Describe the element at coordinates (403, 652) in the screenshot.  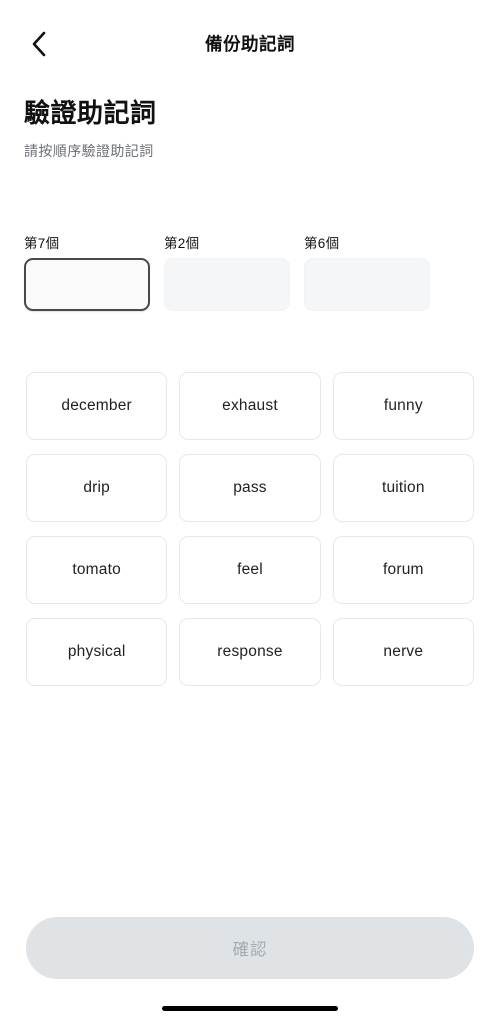
I see `word-tile: nerve` at that location.